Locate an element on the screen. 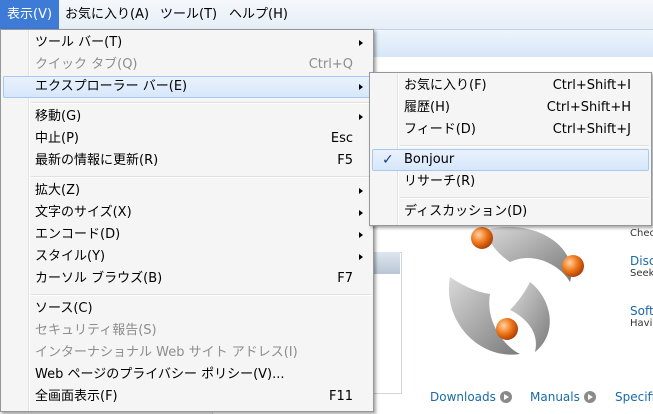 This screenshot has width=653, height=414. side-item-title: Disc is located at coordinates (641, 261).